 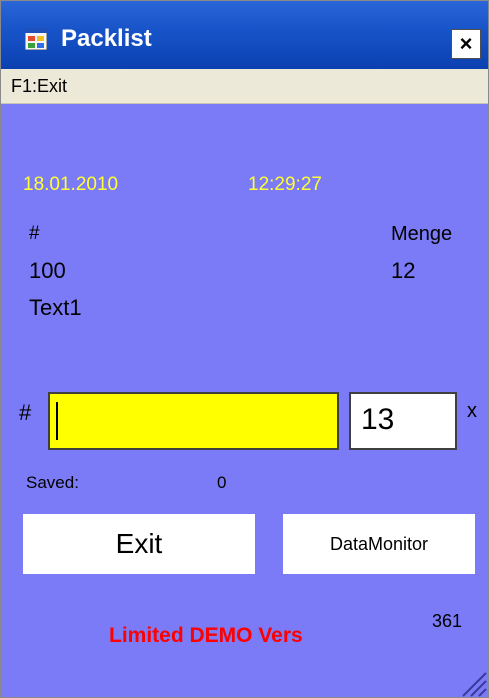 I want to click on close-icon: ×, so click(x=466, y=43).